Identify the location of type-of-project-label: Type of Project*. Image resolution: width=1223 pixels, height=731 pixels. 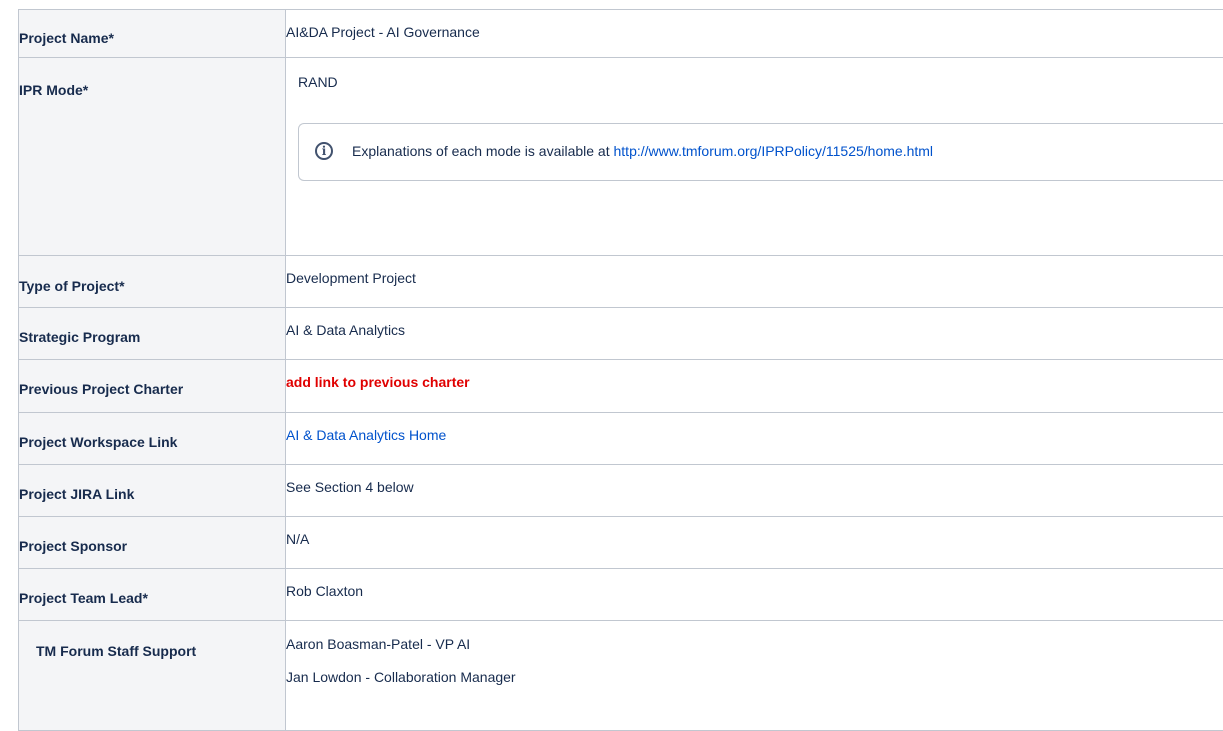
(152, 275).